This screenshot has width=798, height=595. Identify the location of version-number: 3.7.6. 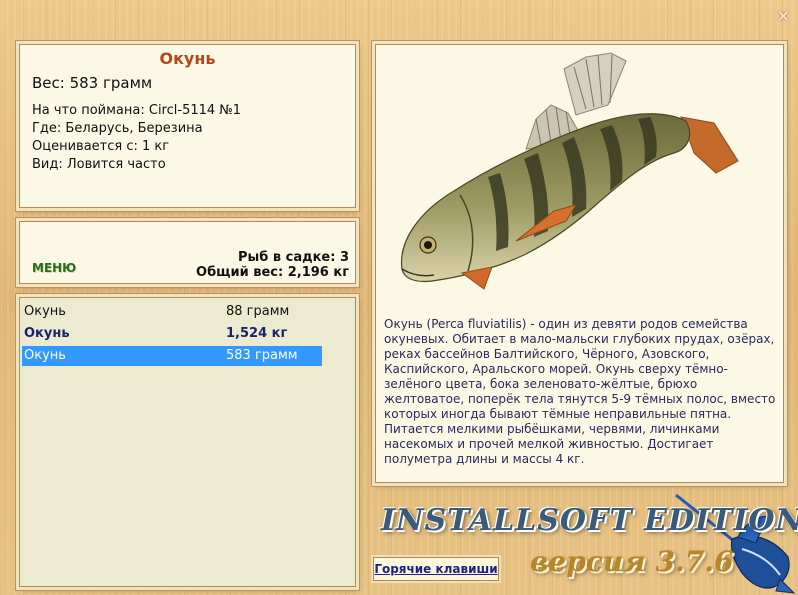
(694, 561).